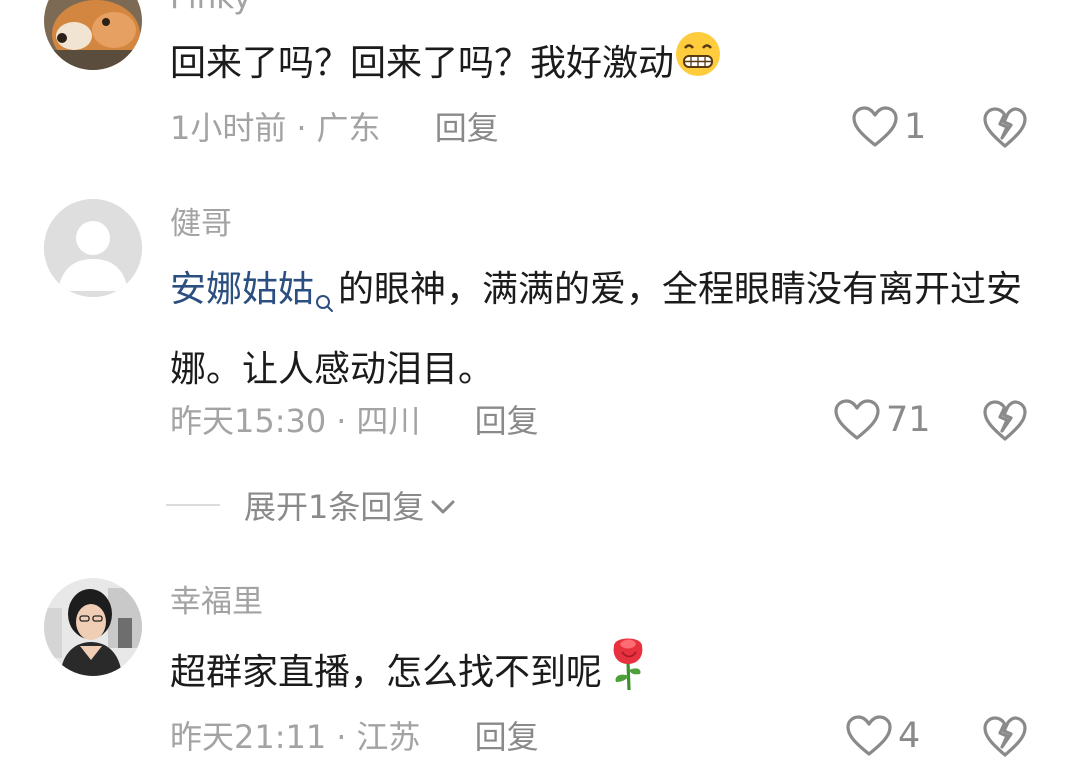  Describe the element at coordinates (443, 505) in the screenshot. I see `chevron-down-icon` at that location.